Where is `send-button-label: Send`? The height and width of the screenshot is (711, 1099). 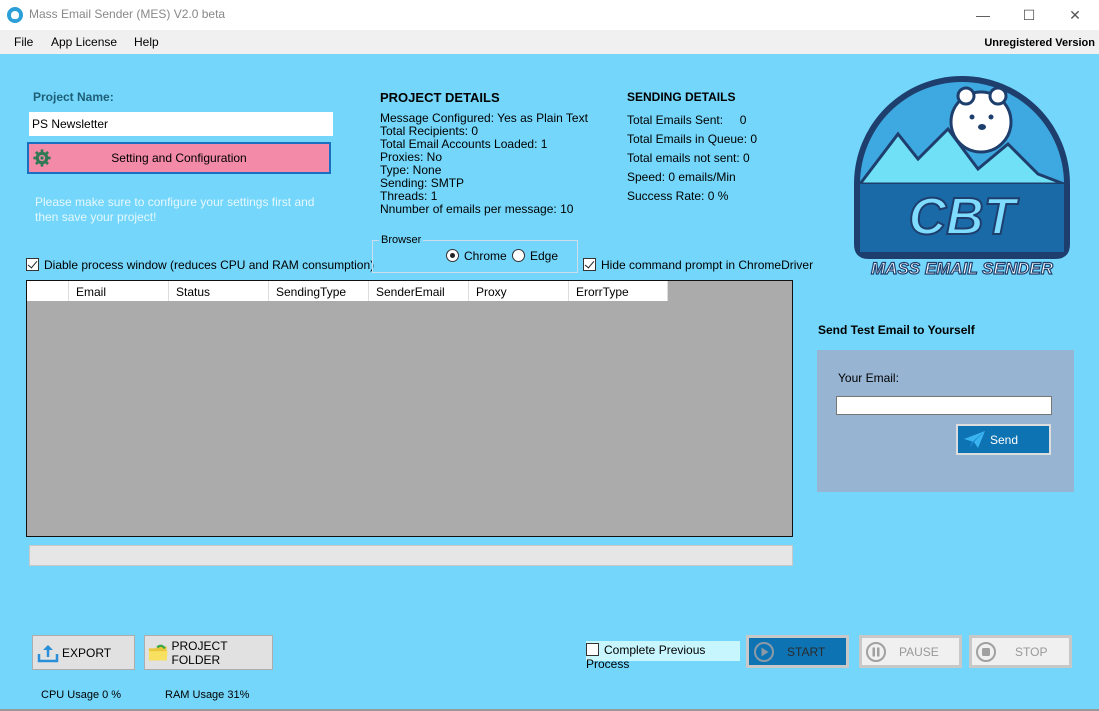
send-button-label: Send is located at coordinates (1004, 439).